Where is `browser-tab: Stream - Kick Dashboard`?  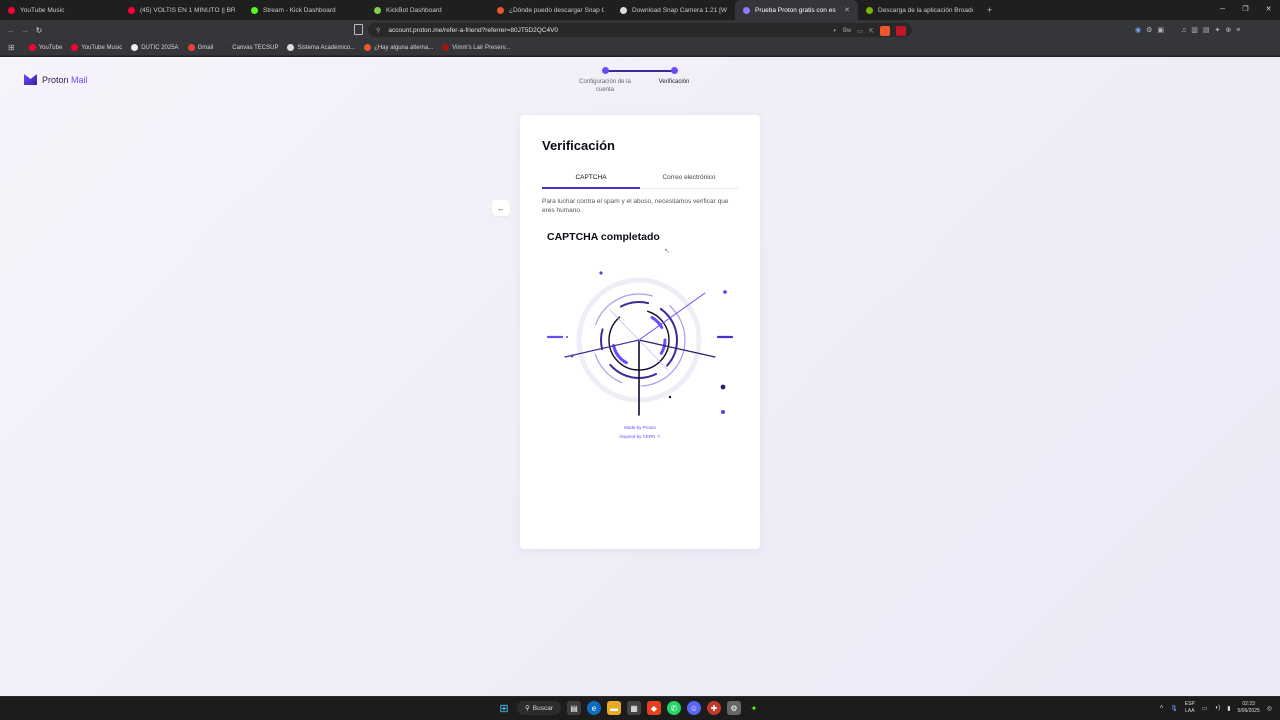
browser-tab: Stream - Kick Dashboard is located at coordinates (304, 10).